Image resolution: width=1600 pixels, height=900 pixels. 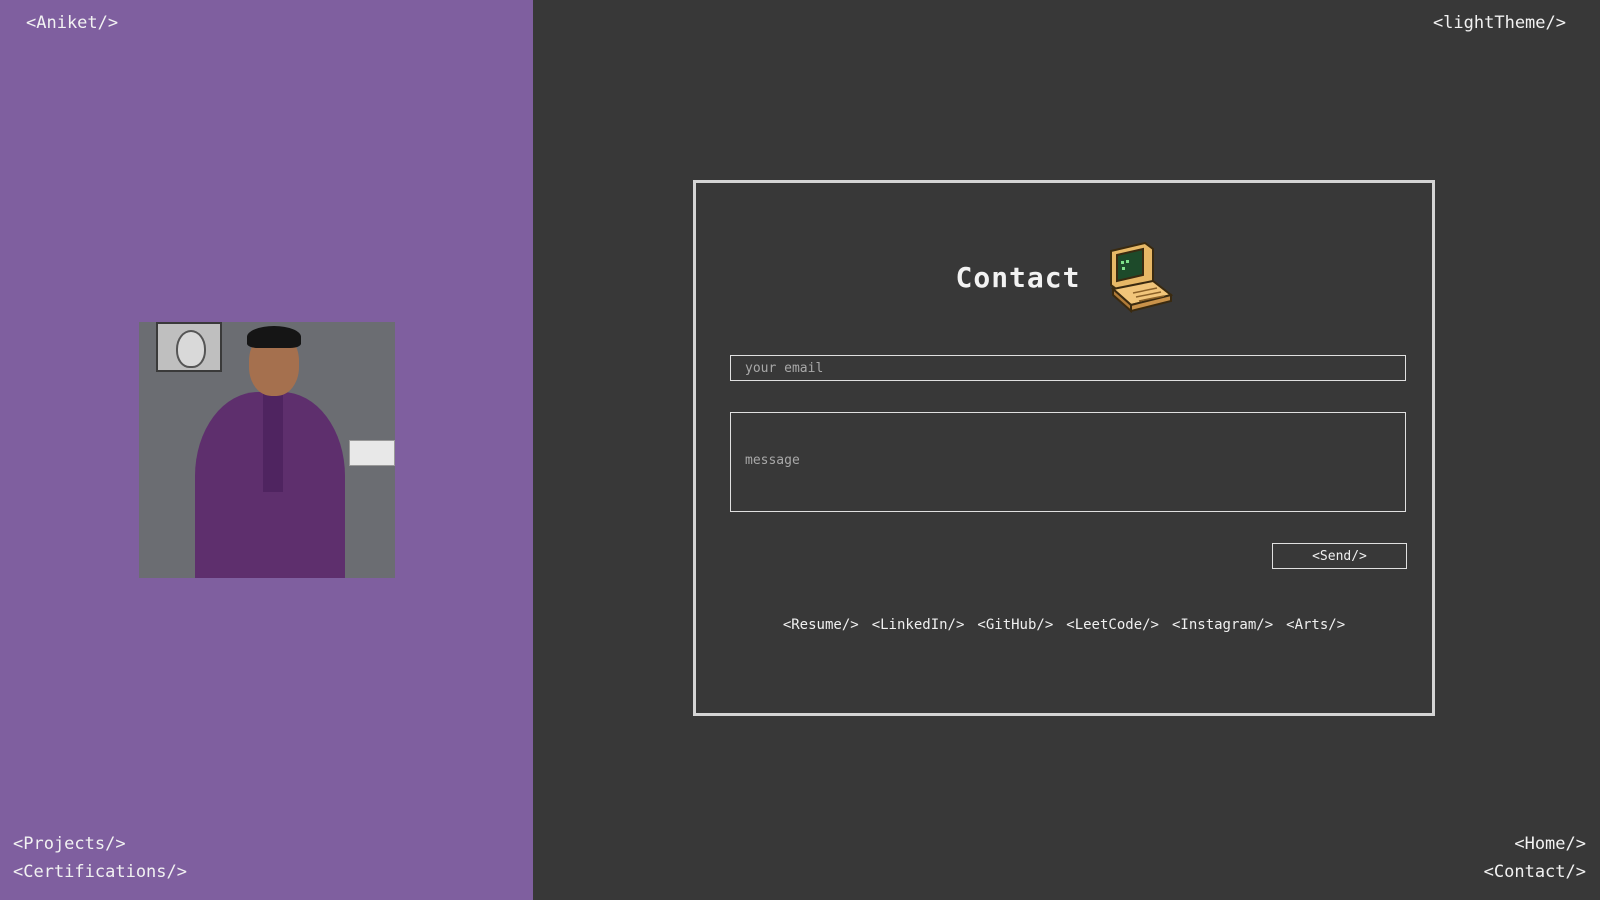 I want to click on person-hair, so click(x=274, y=337).